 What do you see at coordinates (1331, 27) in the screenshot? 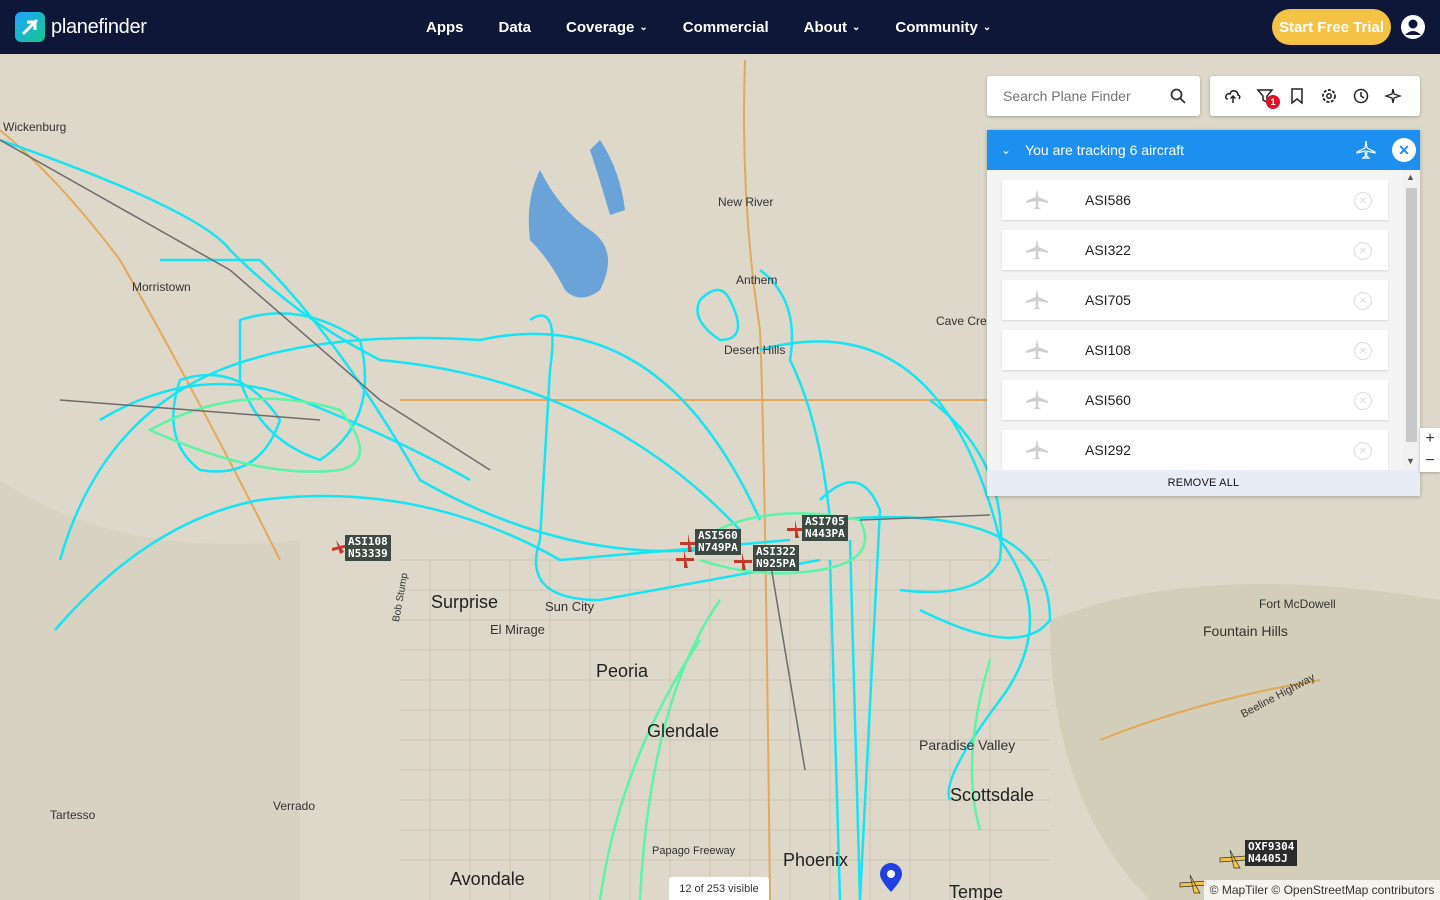
I see `start-free-trial-button: Start Free Trial` at bounding box center [1331, 27].